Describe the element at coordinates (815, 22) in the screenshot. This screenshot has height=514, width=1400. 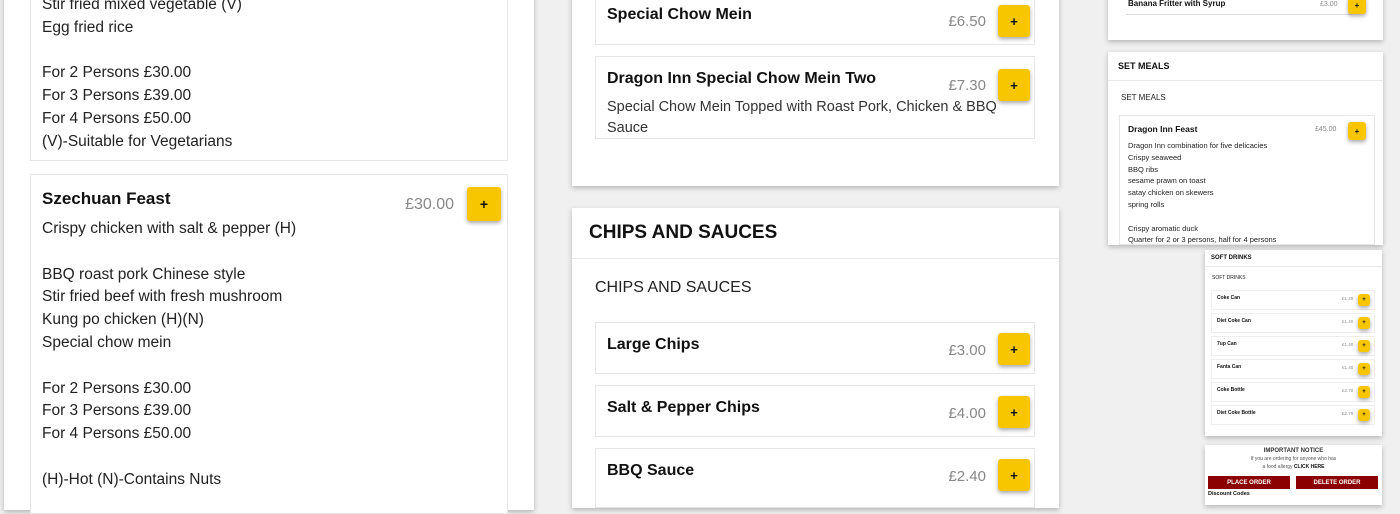
I see `menu-item-special-chow-mein-card: Special Chow Mein £6.50 +` at that location.